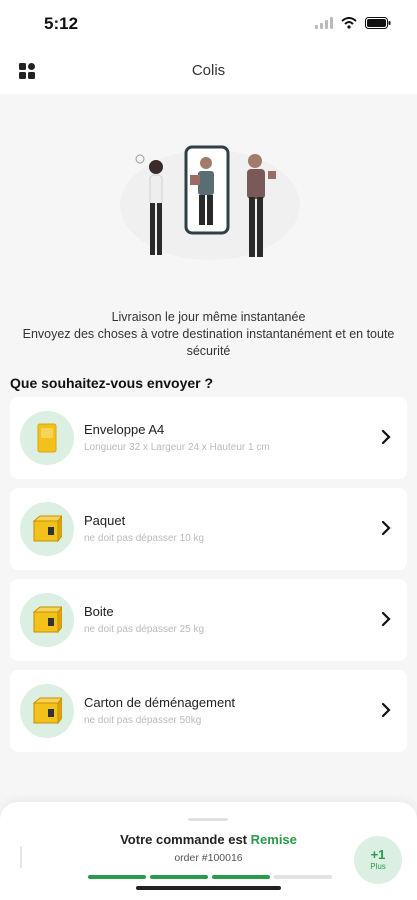 The width and height of the screenshot is (417, 900). What do you see at coordinates (144, 629) in the screenshot?
I see `option-subtitle: ne doit pas dépasser 25 kg` at bounding box center [144, 629].